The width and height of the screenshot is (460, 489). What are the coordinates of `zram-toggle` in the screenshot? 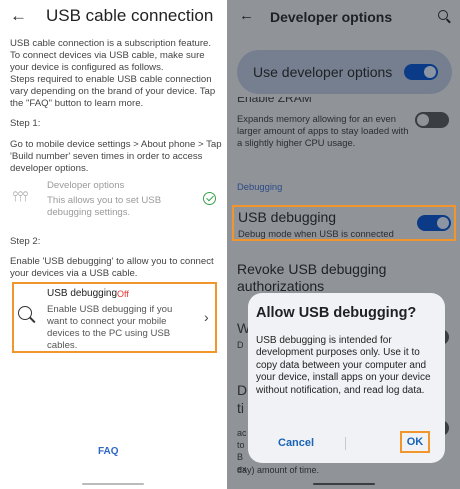 It's located at (432, 120).